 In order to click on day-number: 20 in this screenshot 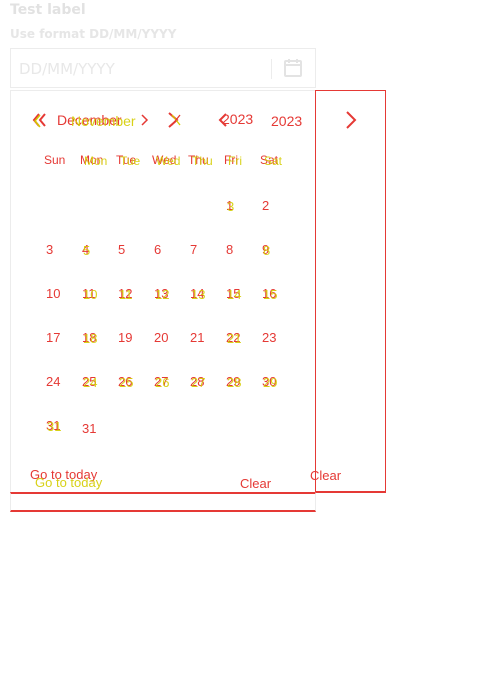, I will do `click(161, 337)`.